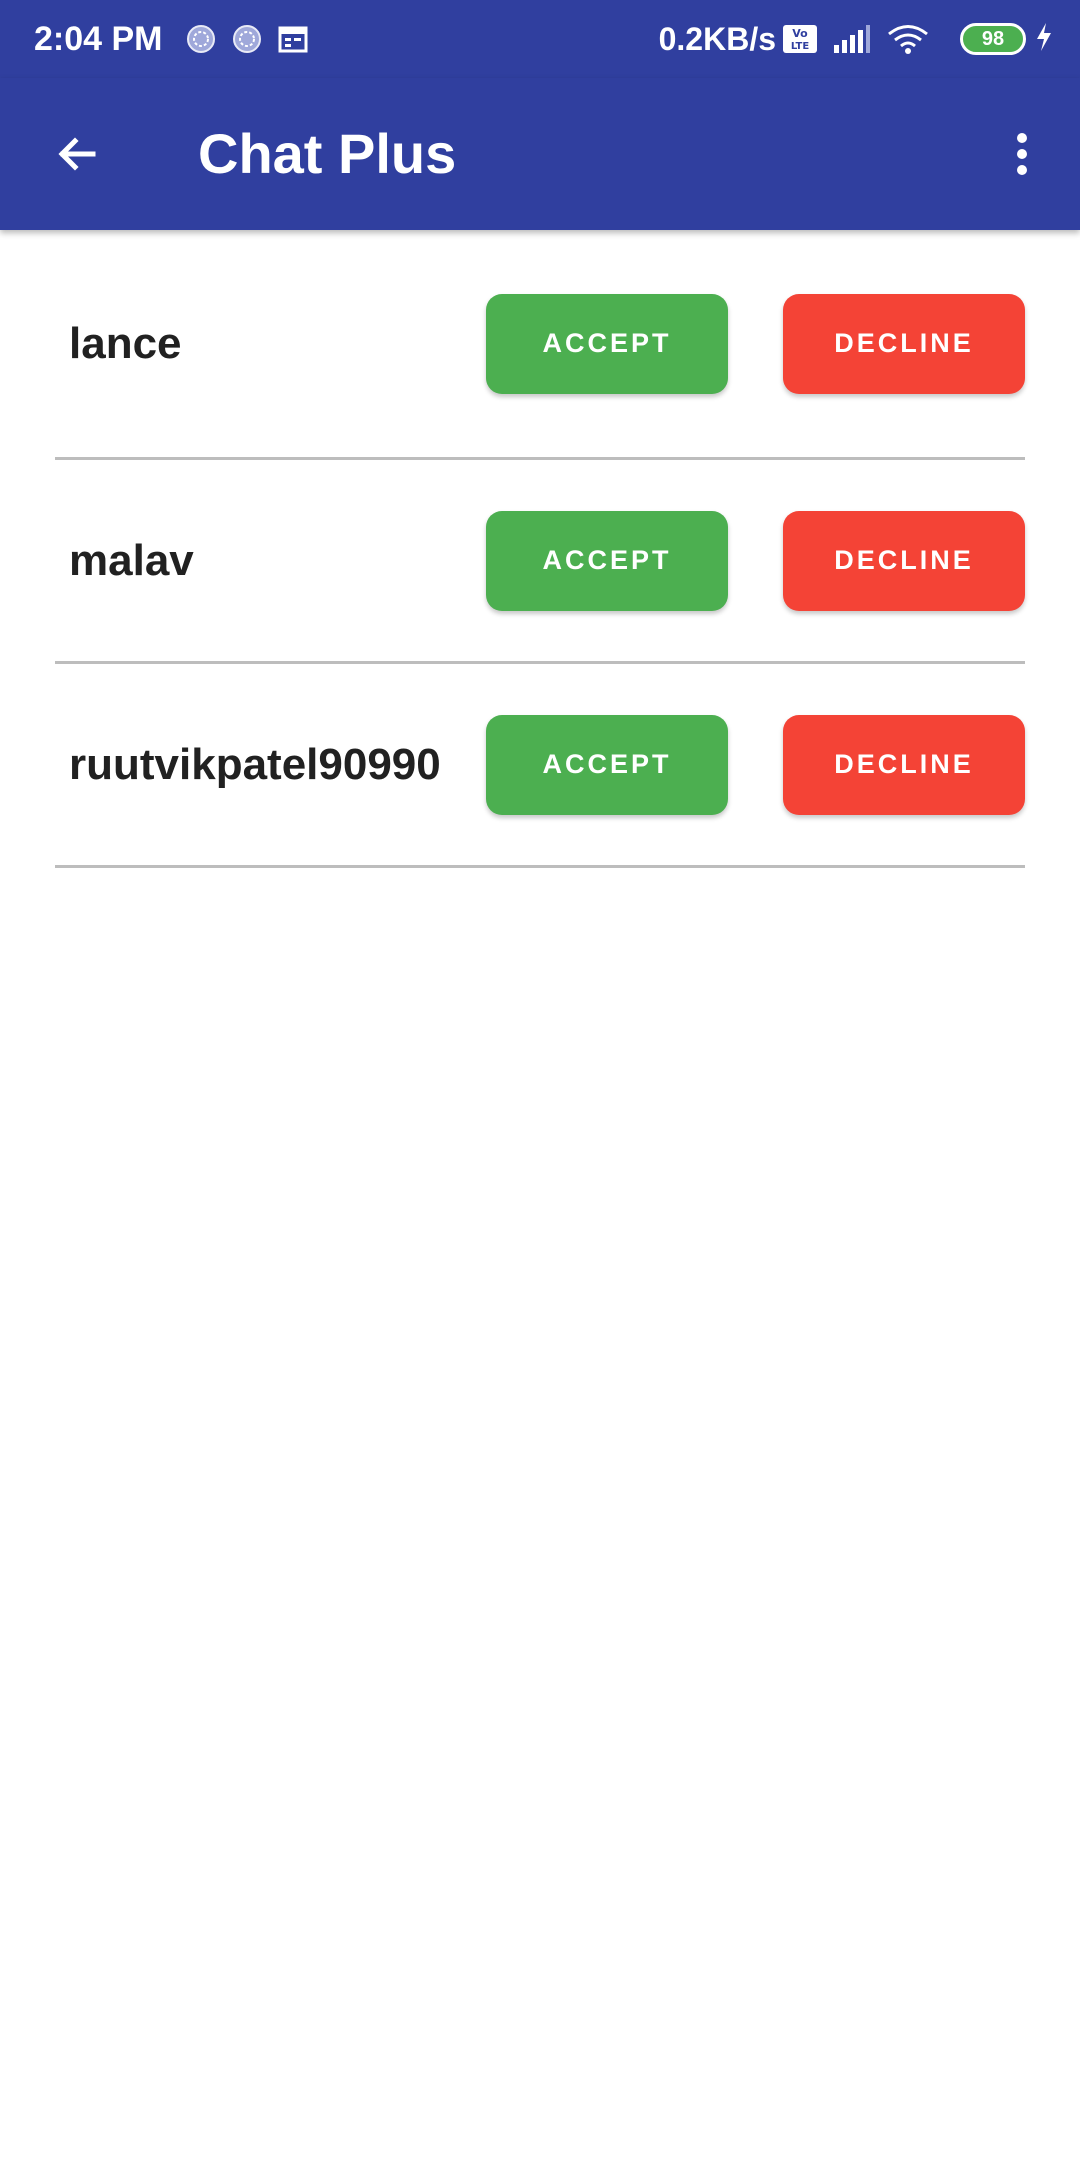  What do you see at coordinates (293, 39) in the screenshot?
I see `calendar-icon` at bounding box center [293, 39].